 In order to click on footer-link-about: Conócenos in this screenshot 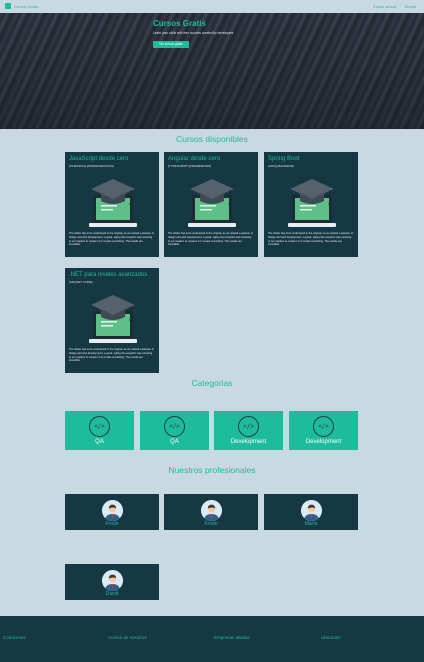, I will do `click(14, 637)`.